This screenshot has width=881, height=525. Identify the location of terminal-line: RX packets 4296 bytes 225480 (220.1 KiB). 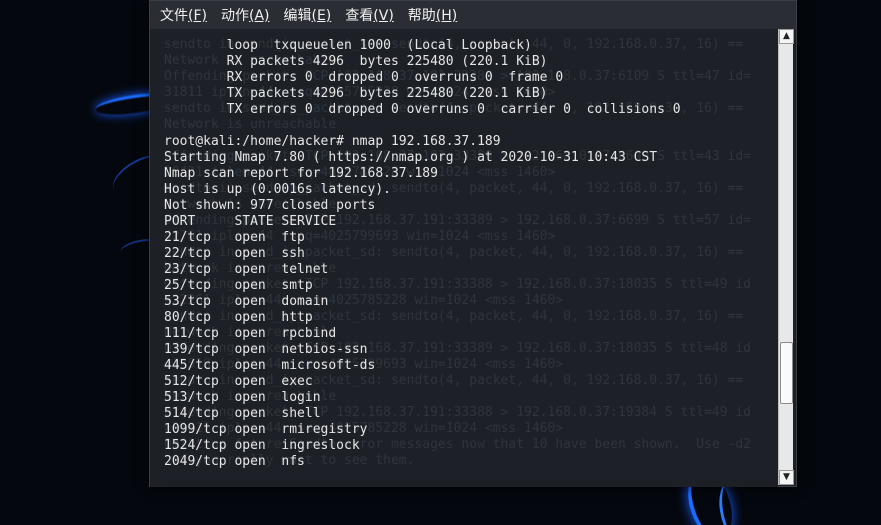
(356, 61).